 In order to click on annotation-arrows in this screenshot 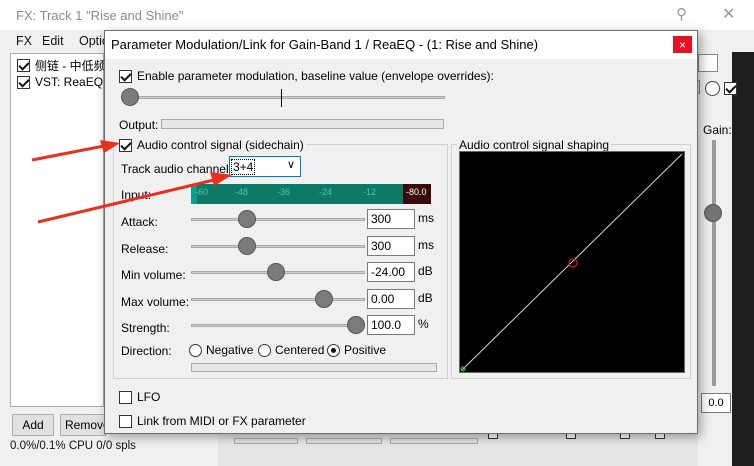, I will do `click(131, 182)`.